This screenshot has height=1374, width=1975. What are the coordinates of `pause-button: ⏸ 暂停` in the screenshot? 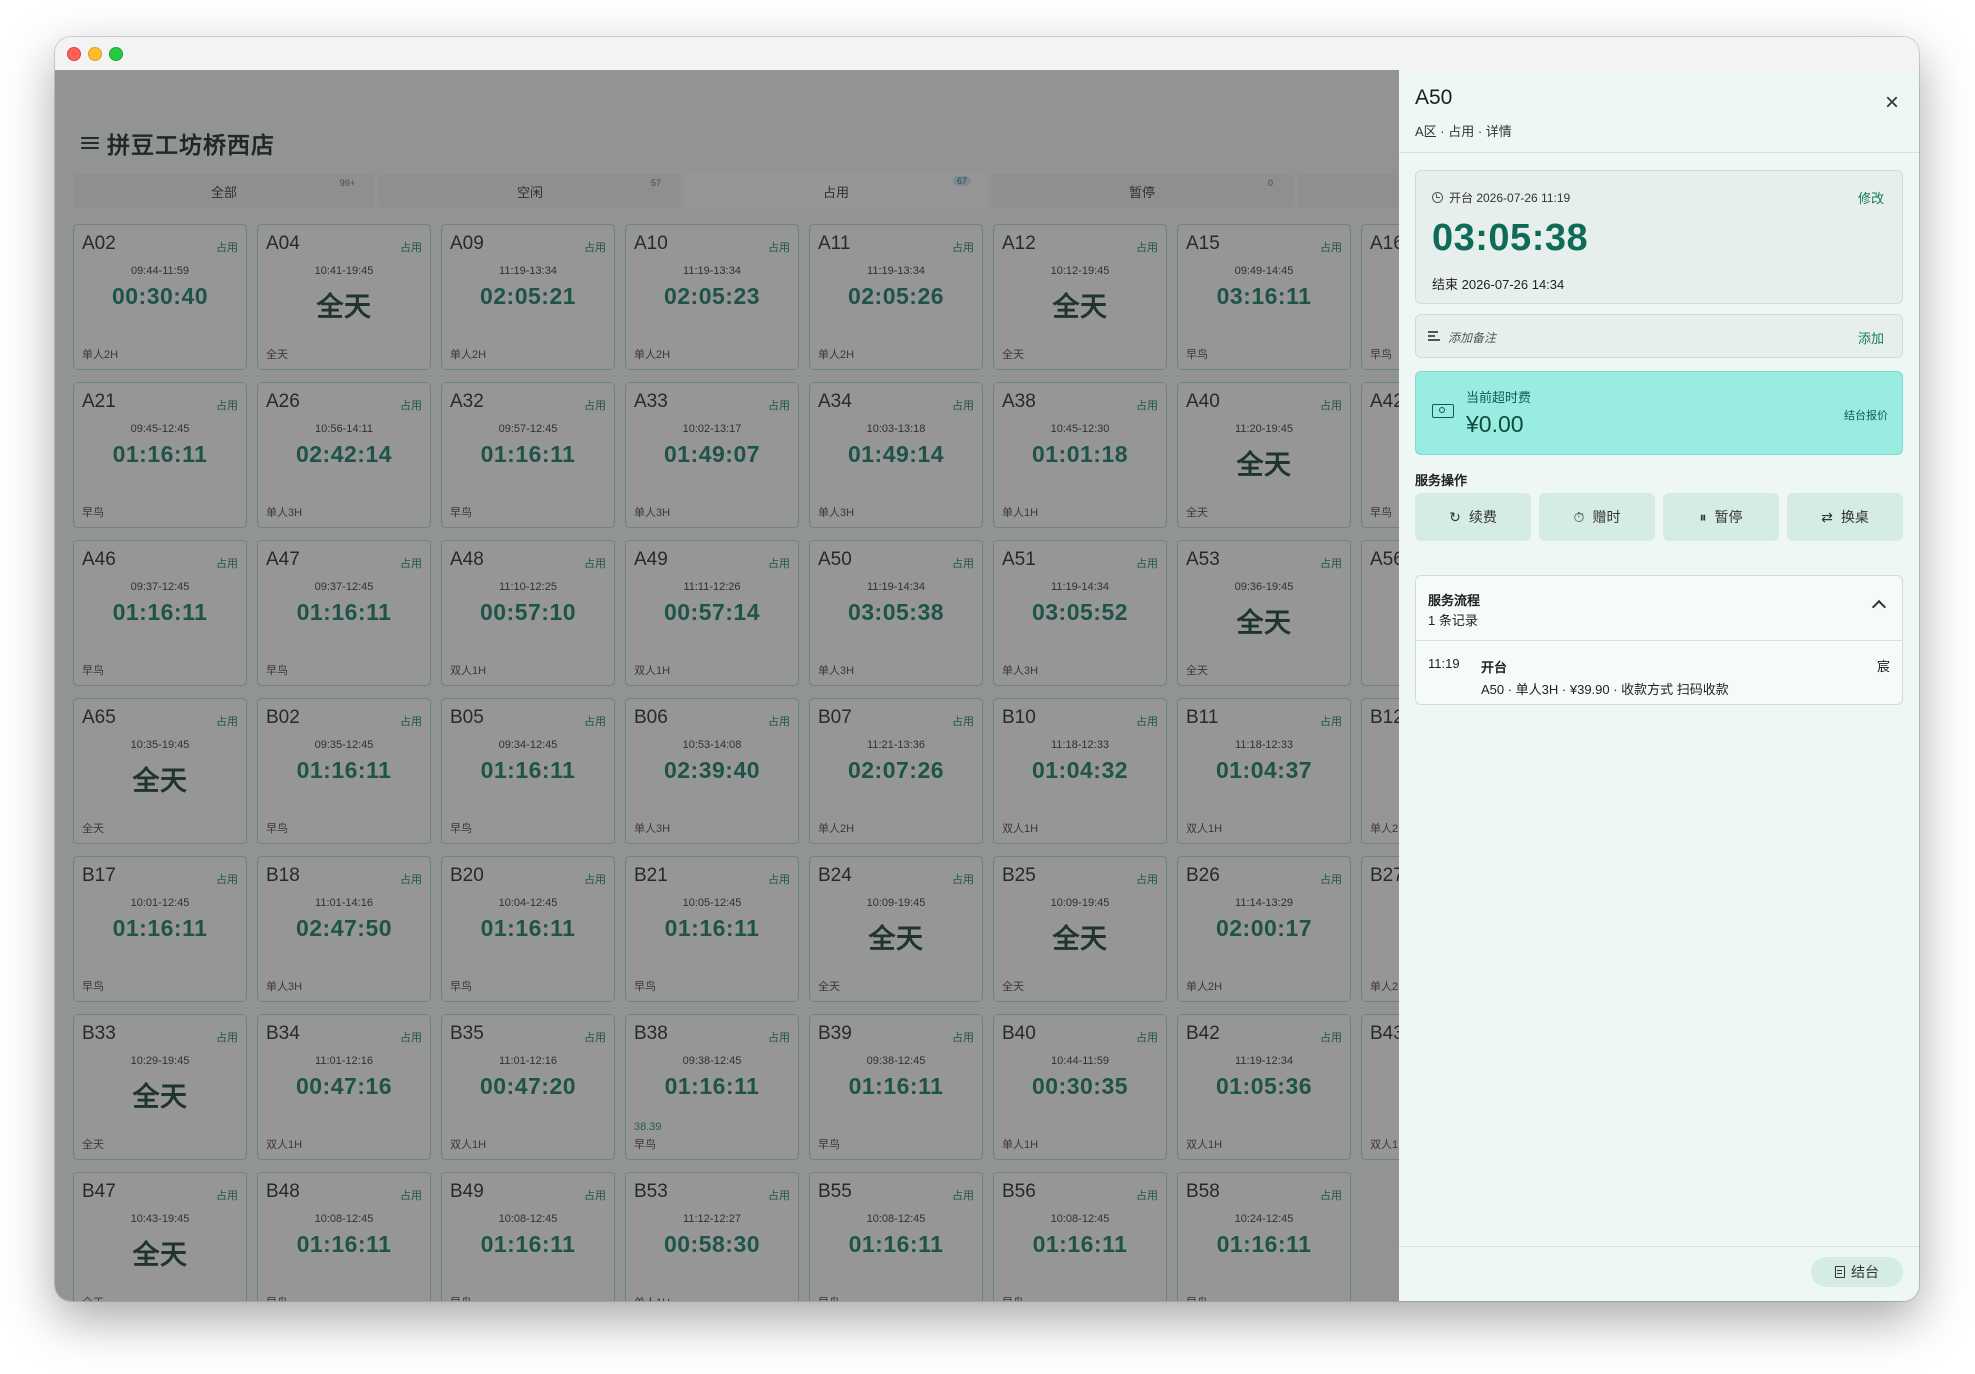 It's located at (1721, 517).